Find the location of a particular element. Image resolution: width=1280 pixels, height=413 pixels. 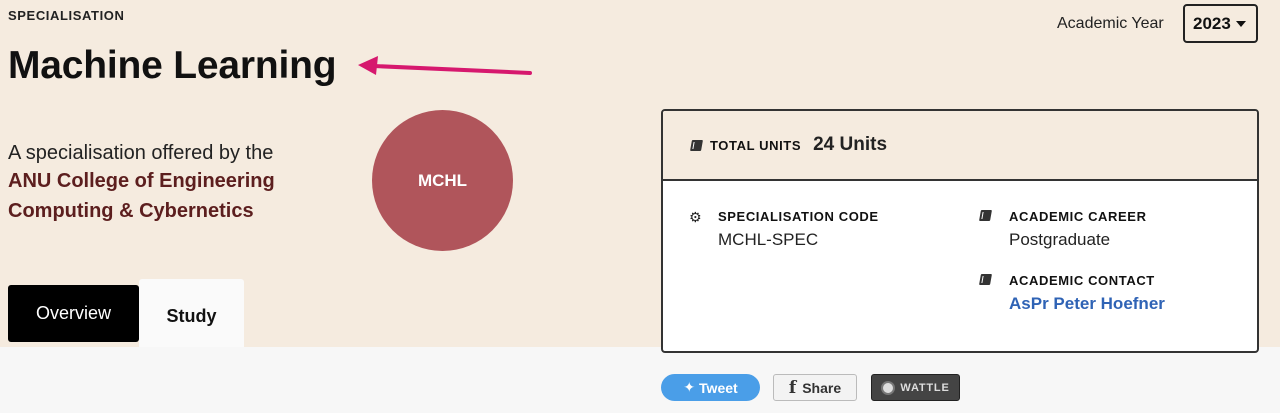

wattle-button: WATTLE is located at coordinates (915, 387).